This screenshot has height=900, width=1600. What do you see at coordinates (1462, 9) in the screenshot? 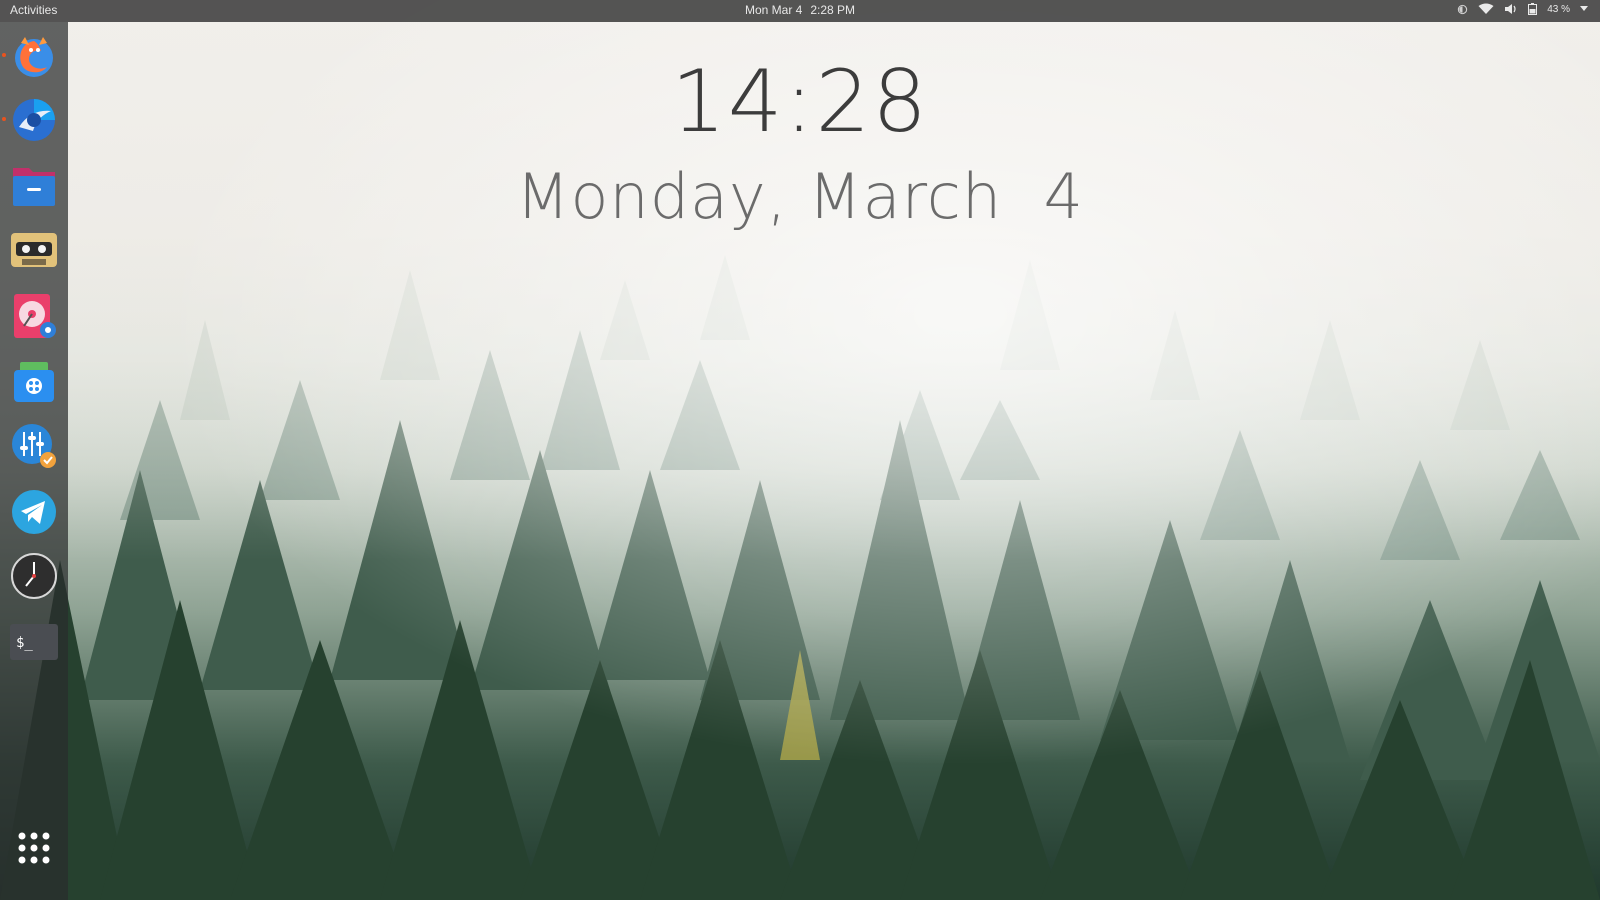
I see `night-light-icon` at bounding box center [1462, 9].